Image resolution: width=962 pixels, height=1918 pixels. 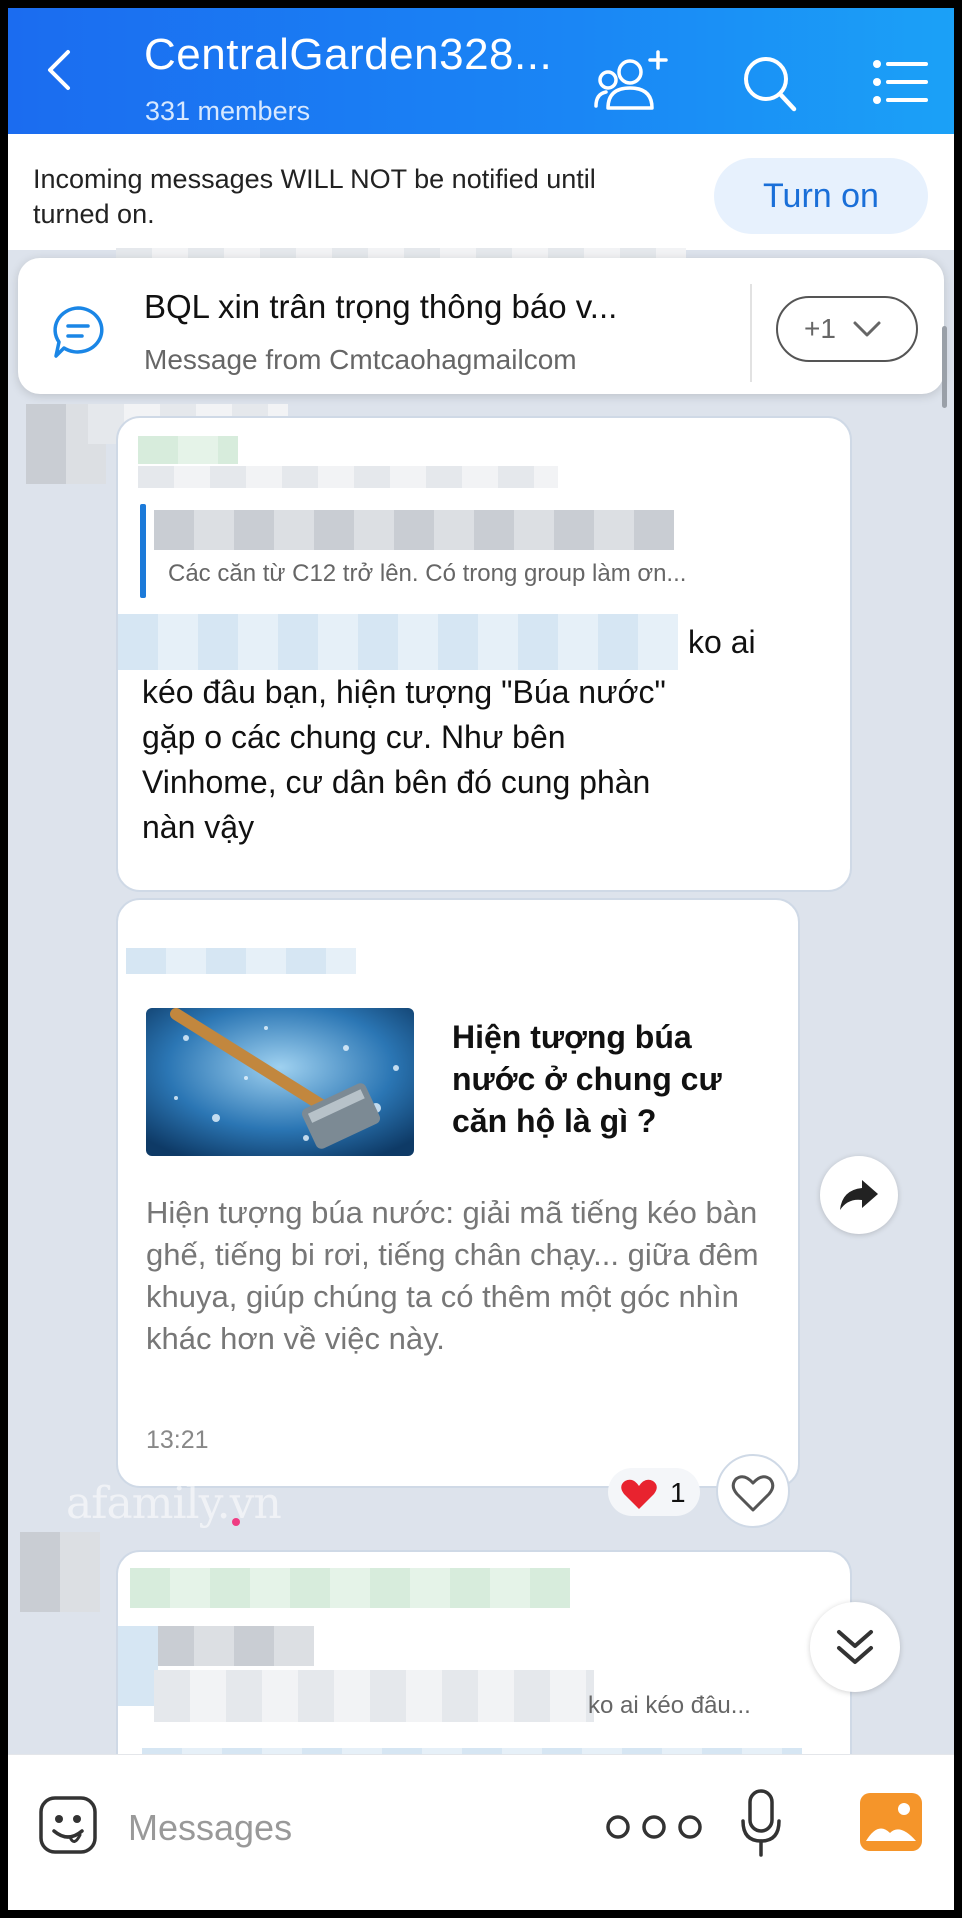 I want to click on message-input, so click(x=308, y=1828).